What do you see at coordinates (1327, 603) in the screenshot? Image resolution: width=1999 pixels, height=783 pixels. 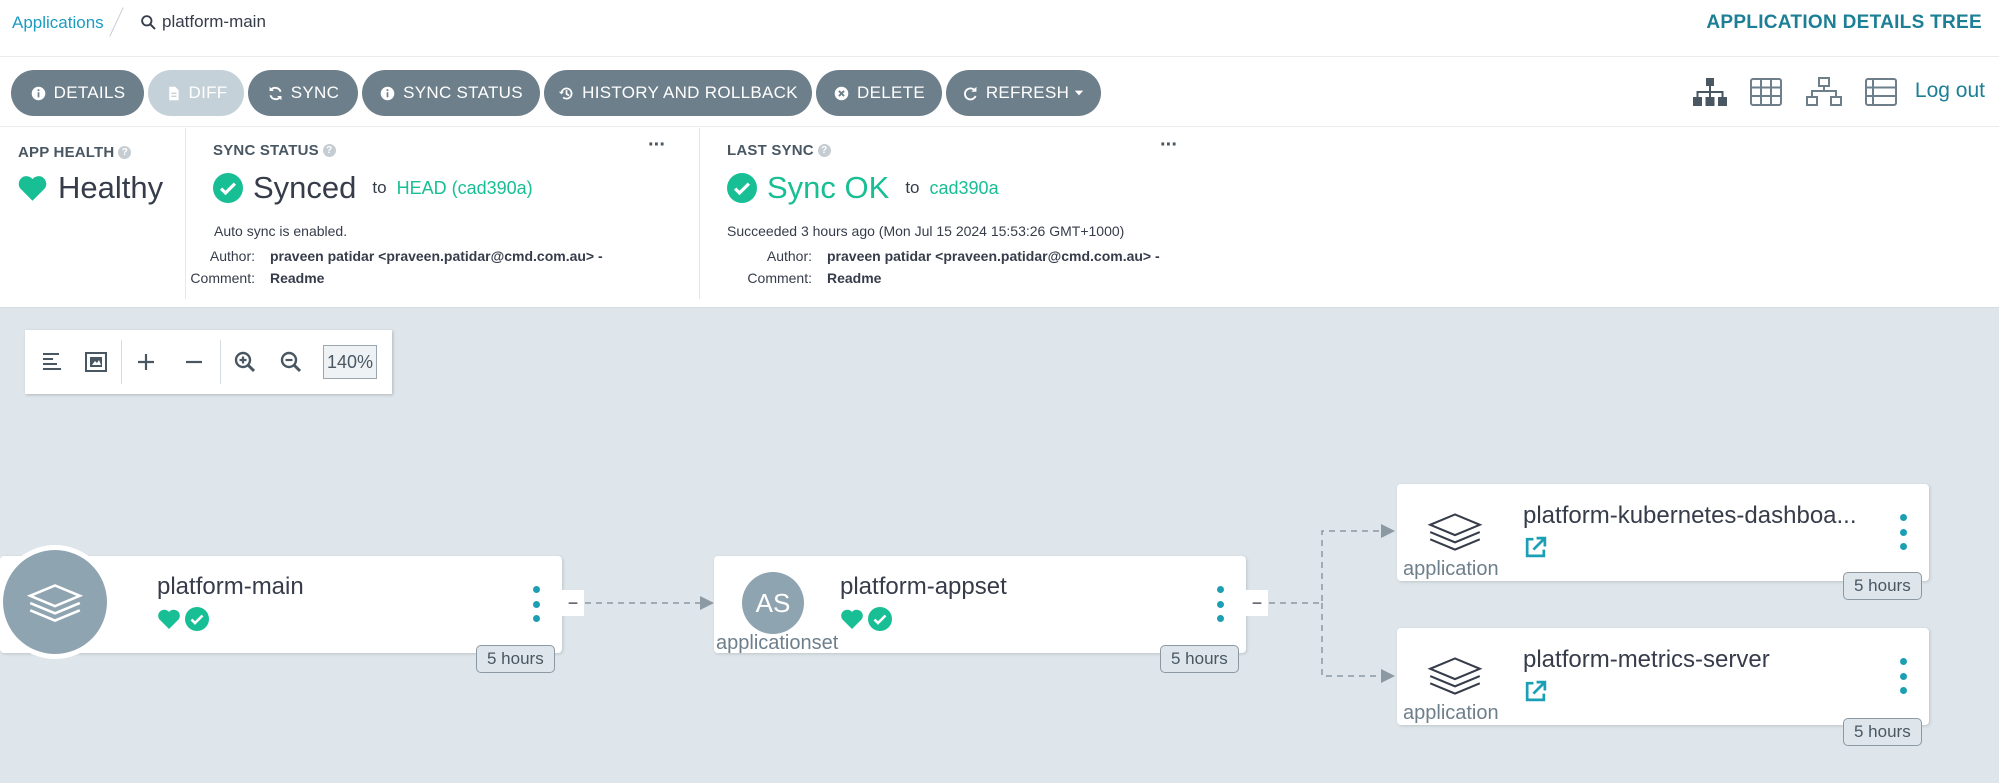 I see `edge-appset-children` at bounding box center [1327, 603].